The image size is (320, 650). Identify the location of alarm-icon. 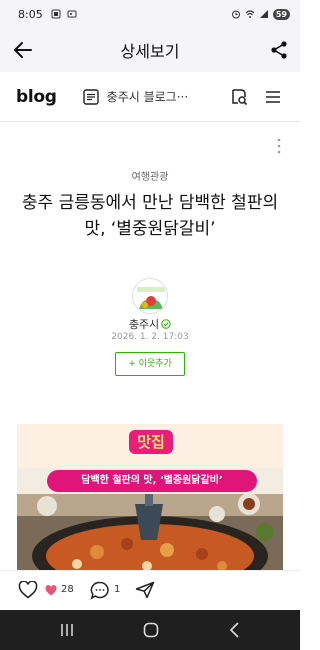
(235, 14).